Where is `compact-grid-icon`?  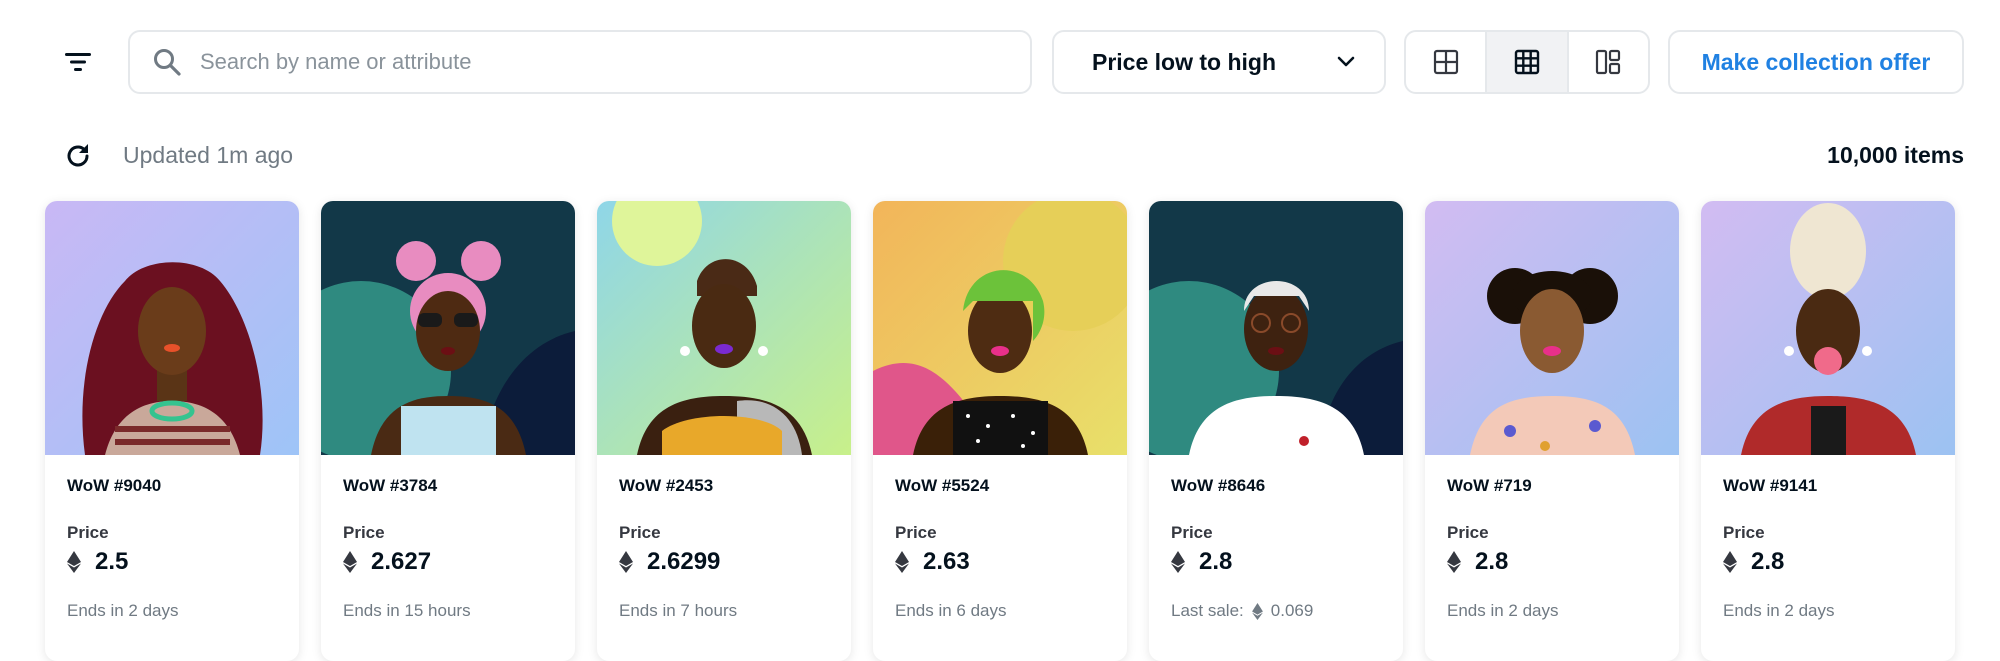 compact-grid-icon is located at coordinates (1527, 62).